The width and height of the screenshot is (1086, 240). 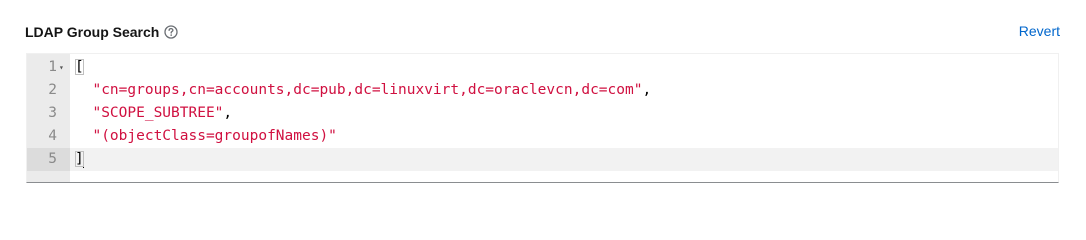 I want to click on line-number: 4, so click(x=52, y=136).